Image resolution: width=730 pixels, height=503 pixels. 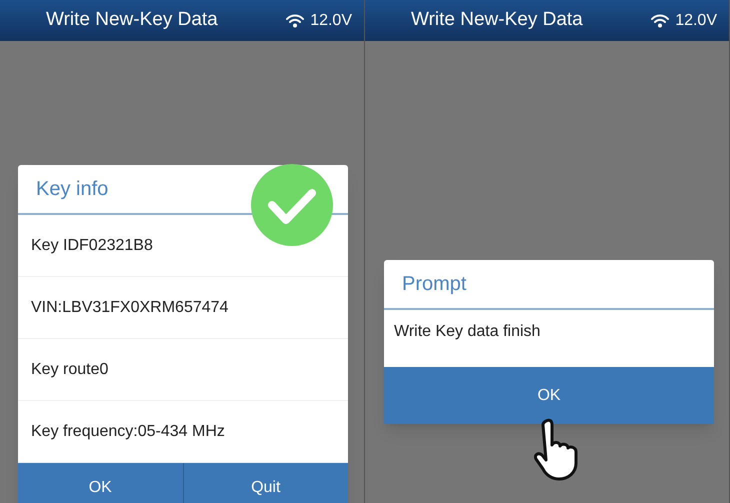 I want to click on dialog-message: Write Key data finish, so click(x=467, y=332).